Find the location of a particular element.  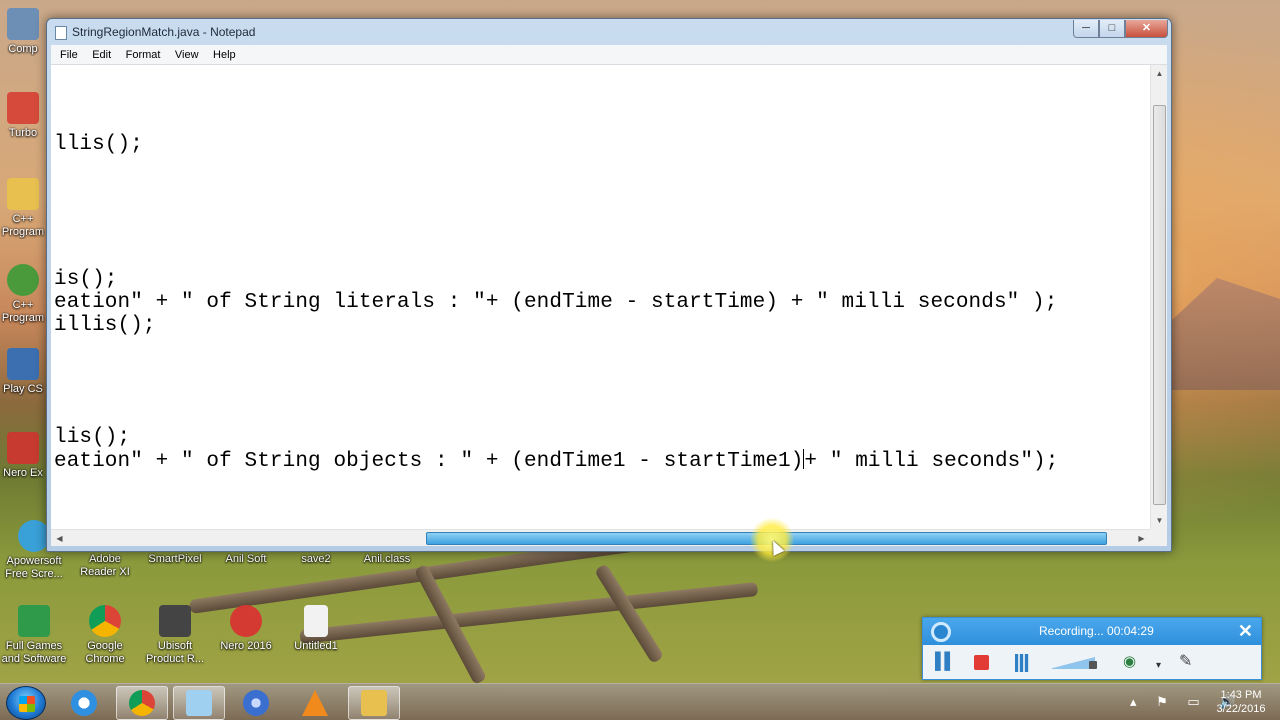

minimize-button: ─ is located at coordinates (1086, 29).